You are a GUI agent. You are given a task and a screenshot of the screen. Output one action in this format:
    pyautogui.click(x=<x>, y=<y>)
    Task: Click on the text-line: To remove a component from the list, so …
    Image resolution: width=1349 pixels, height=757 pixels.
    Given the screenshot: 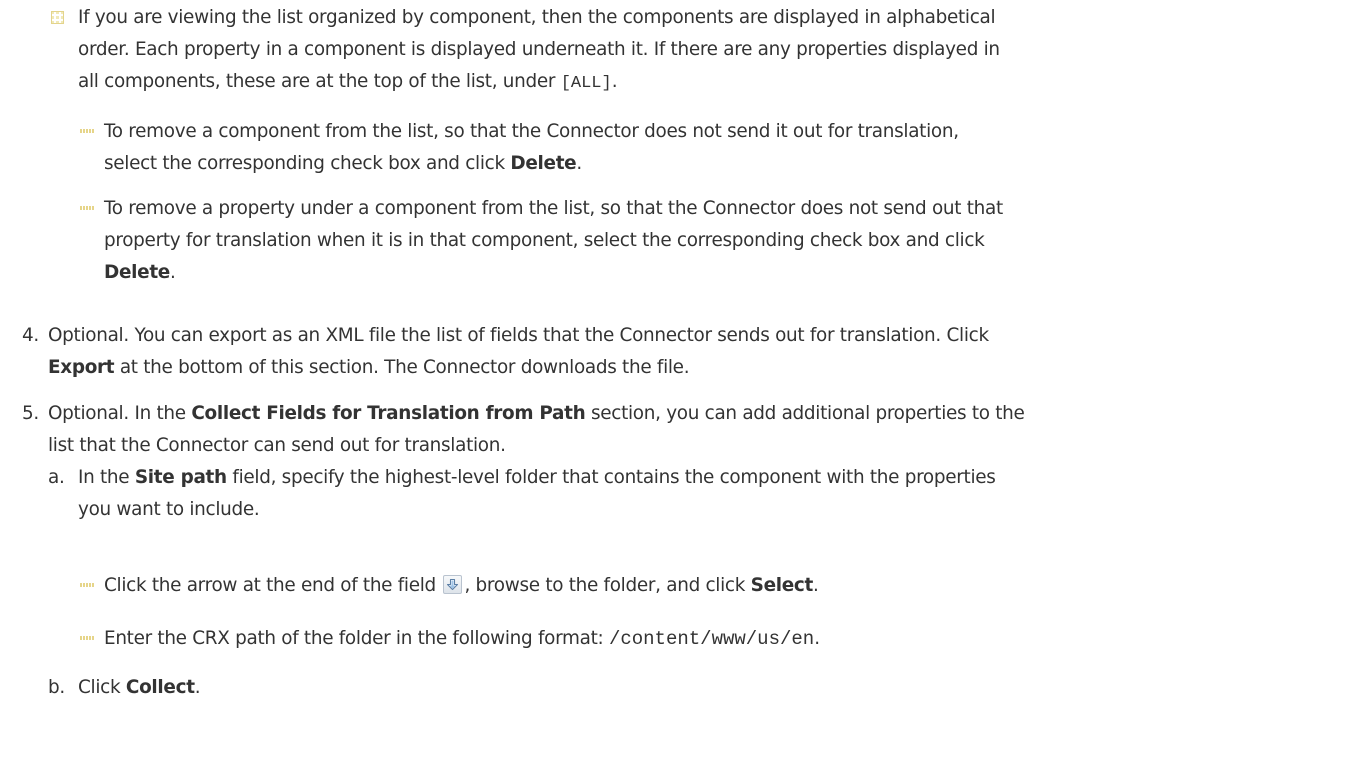 What is the action you would take?
    pyautogui.click(x=531, y=131)
    